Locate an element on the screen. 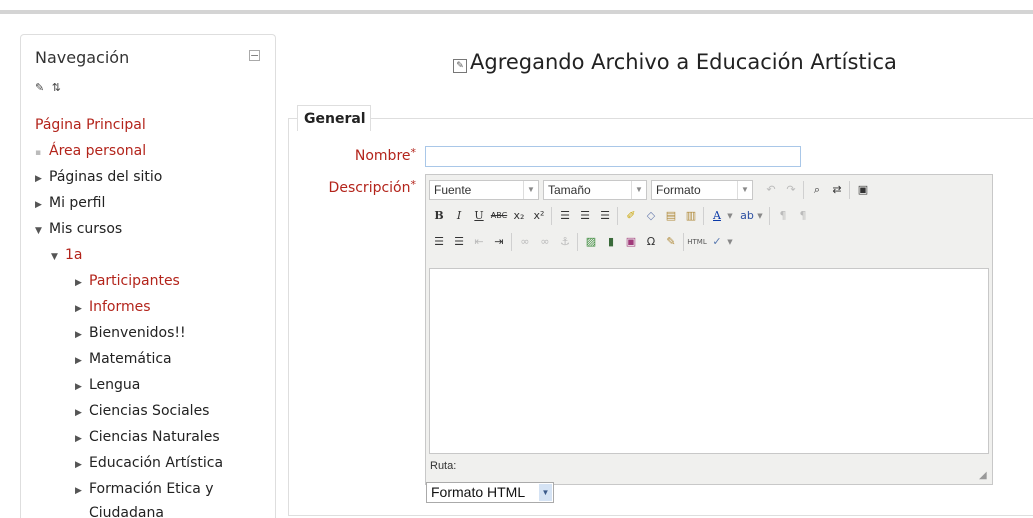 The image size is (1033, 518). underline-icon: U is located at coordinates (479, 216).